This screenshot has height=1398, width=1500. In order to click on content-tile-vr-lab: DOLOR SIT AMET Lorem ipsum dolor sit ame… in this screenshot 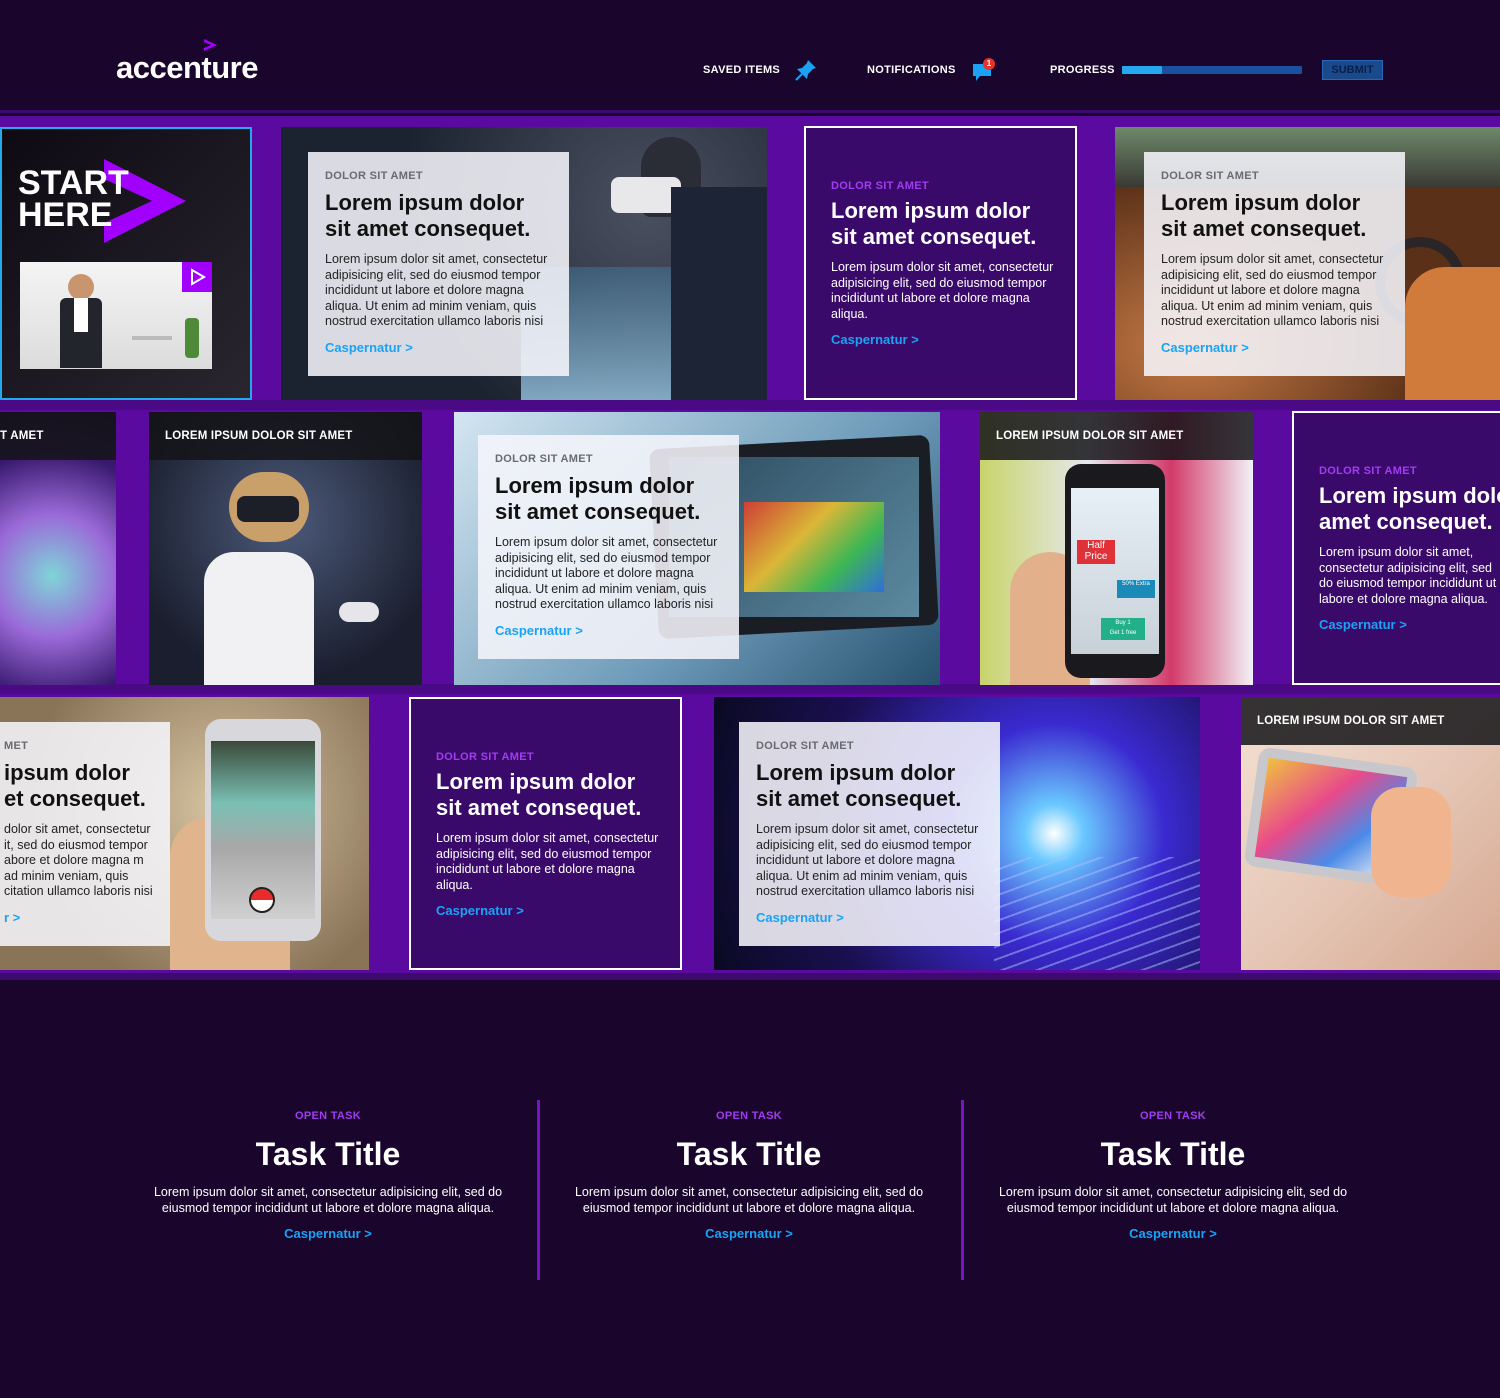, I will do `click(524, 263)`.